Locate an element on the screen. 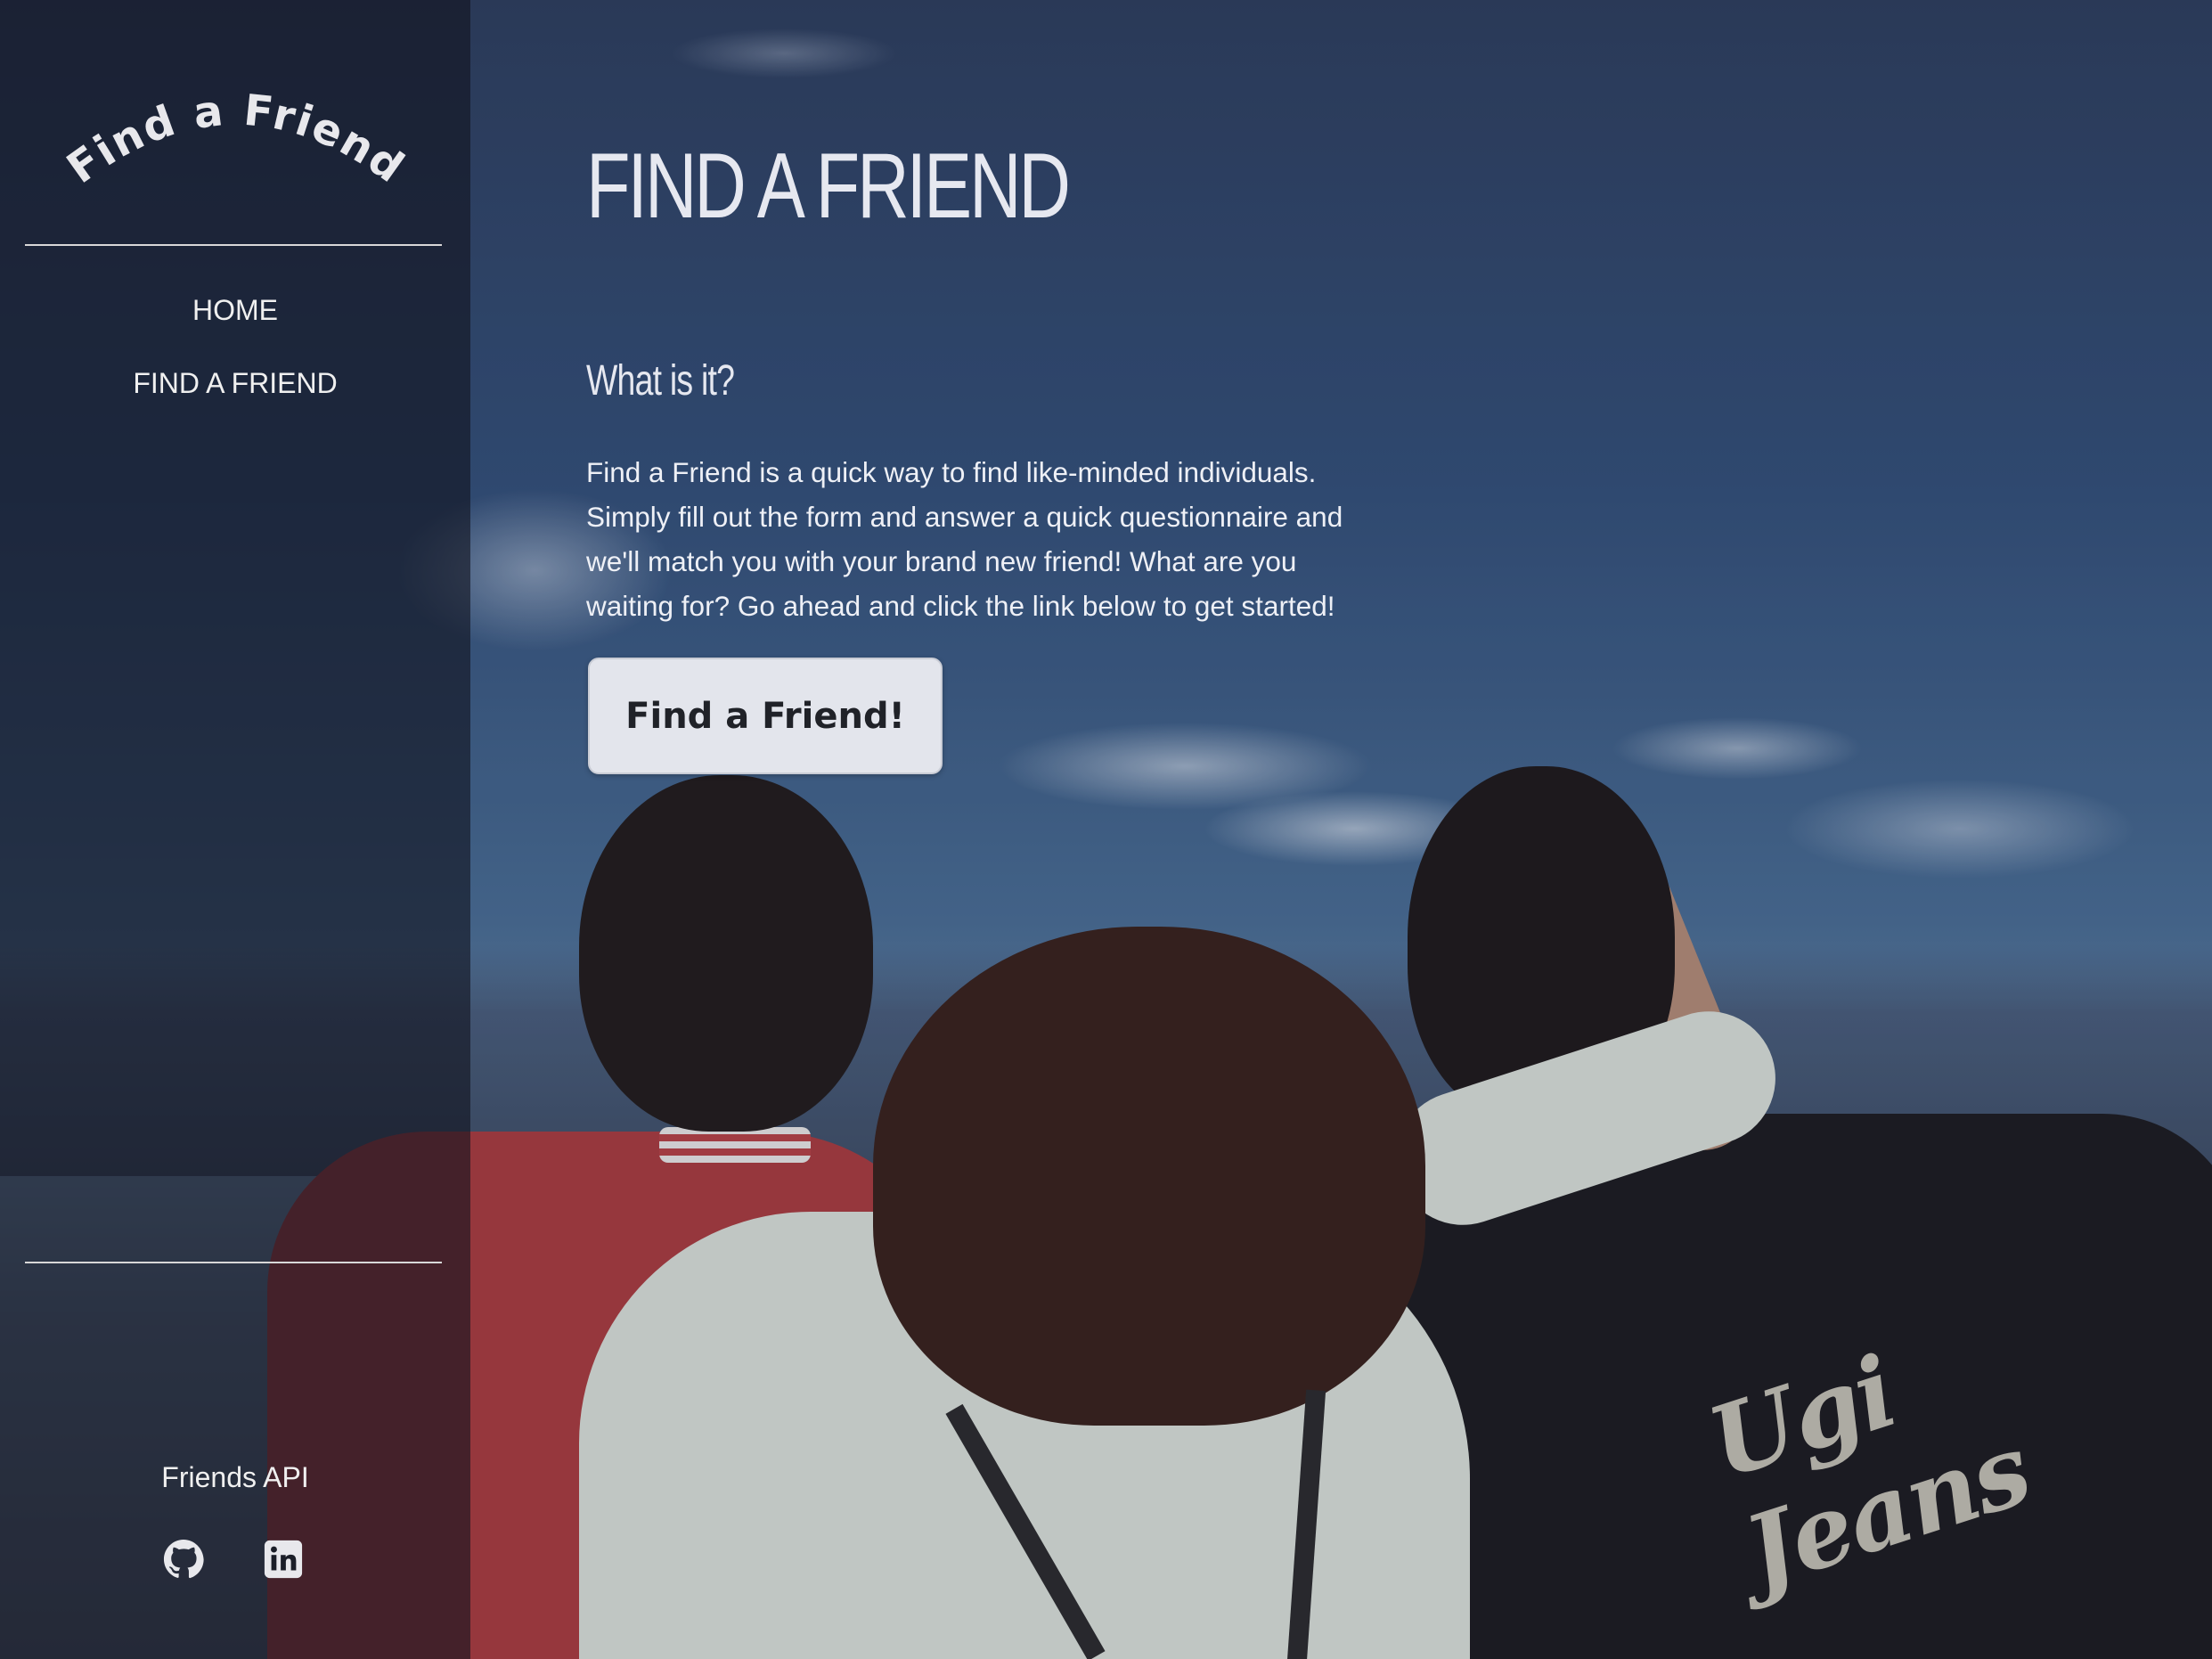 The image size is (2212, 1659). page-title: FIND A FRIEND is located at coordinates (829, 186).